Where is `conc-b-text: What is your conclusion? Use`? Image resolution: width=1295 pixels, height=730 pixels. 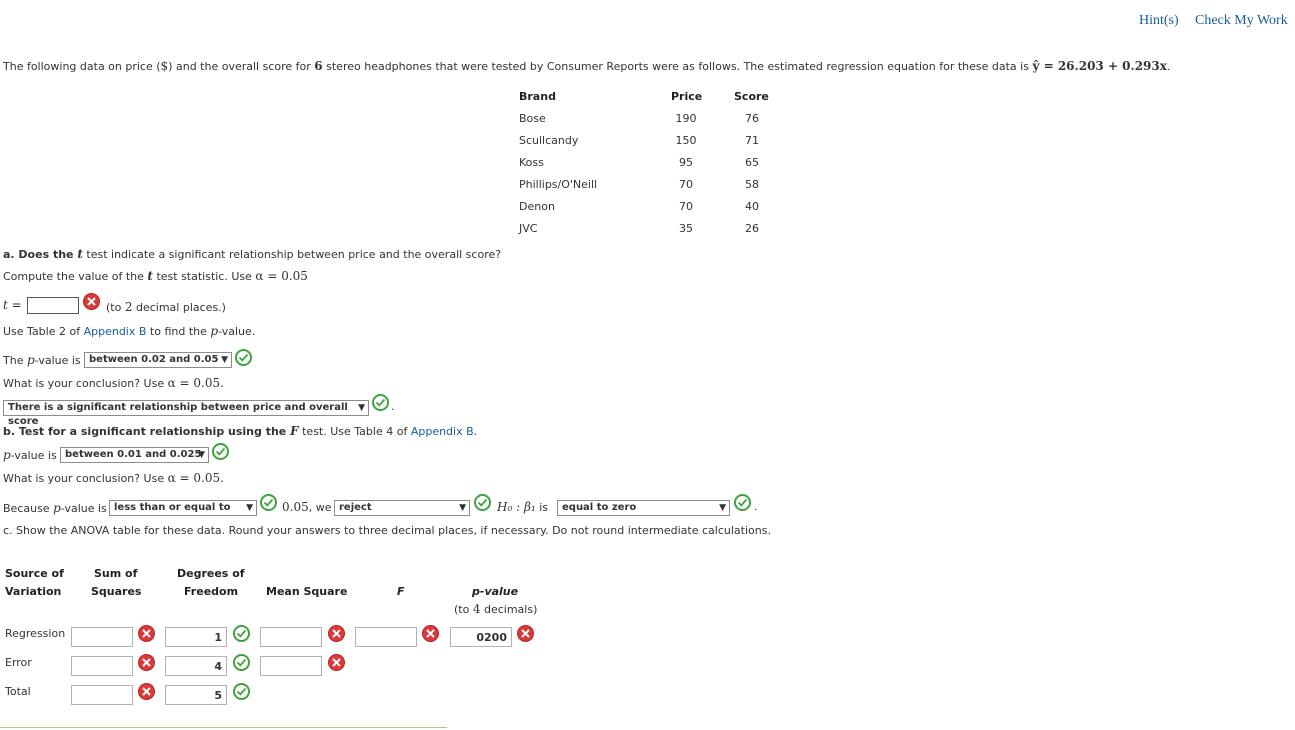
conc-b-text: What is your conclusion? Use is located at coordinates (85, 478).